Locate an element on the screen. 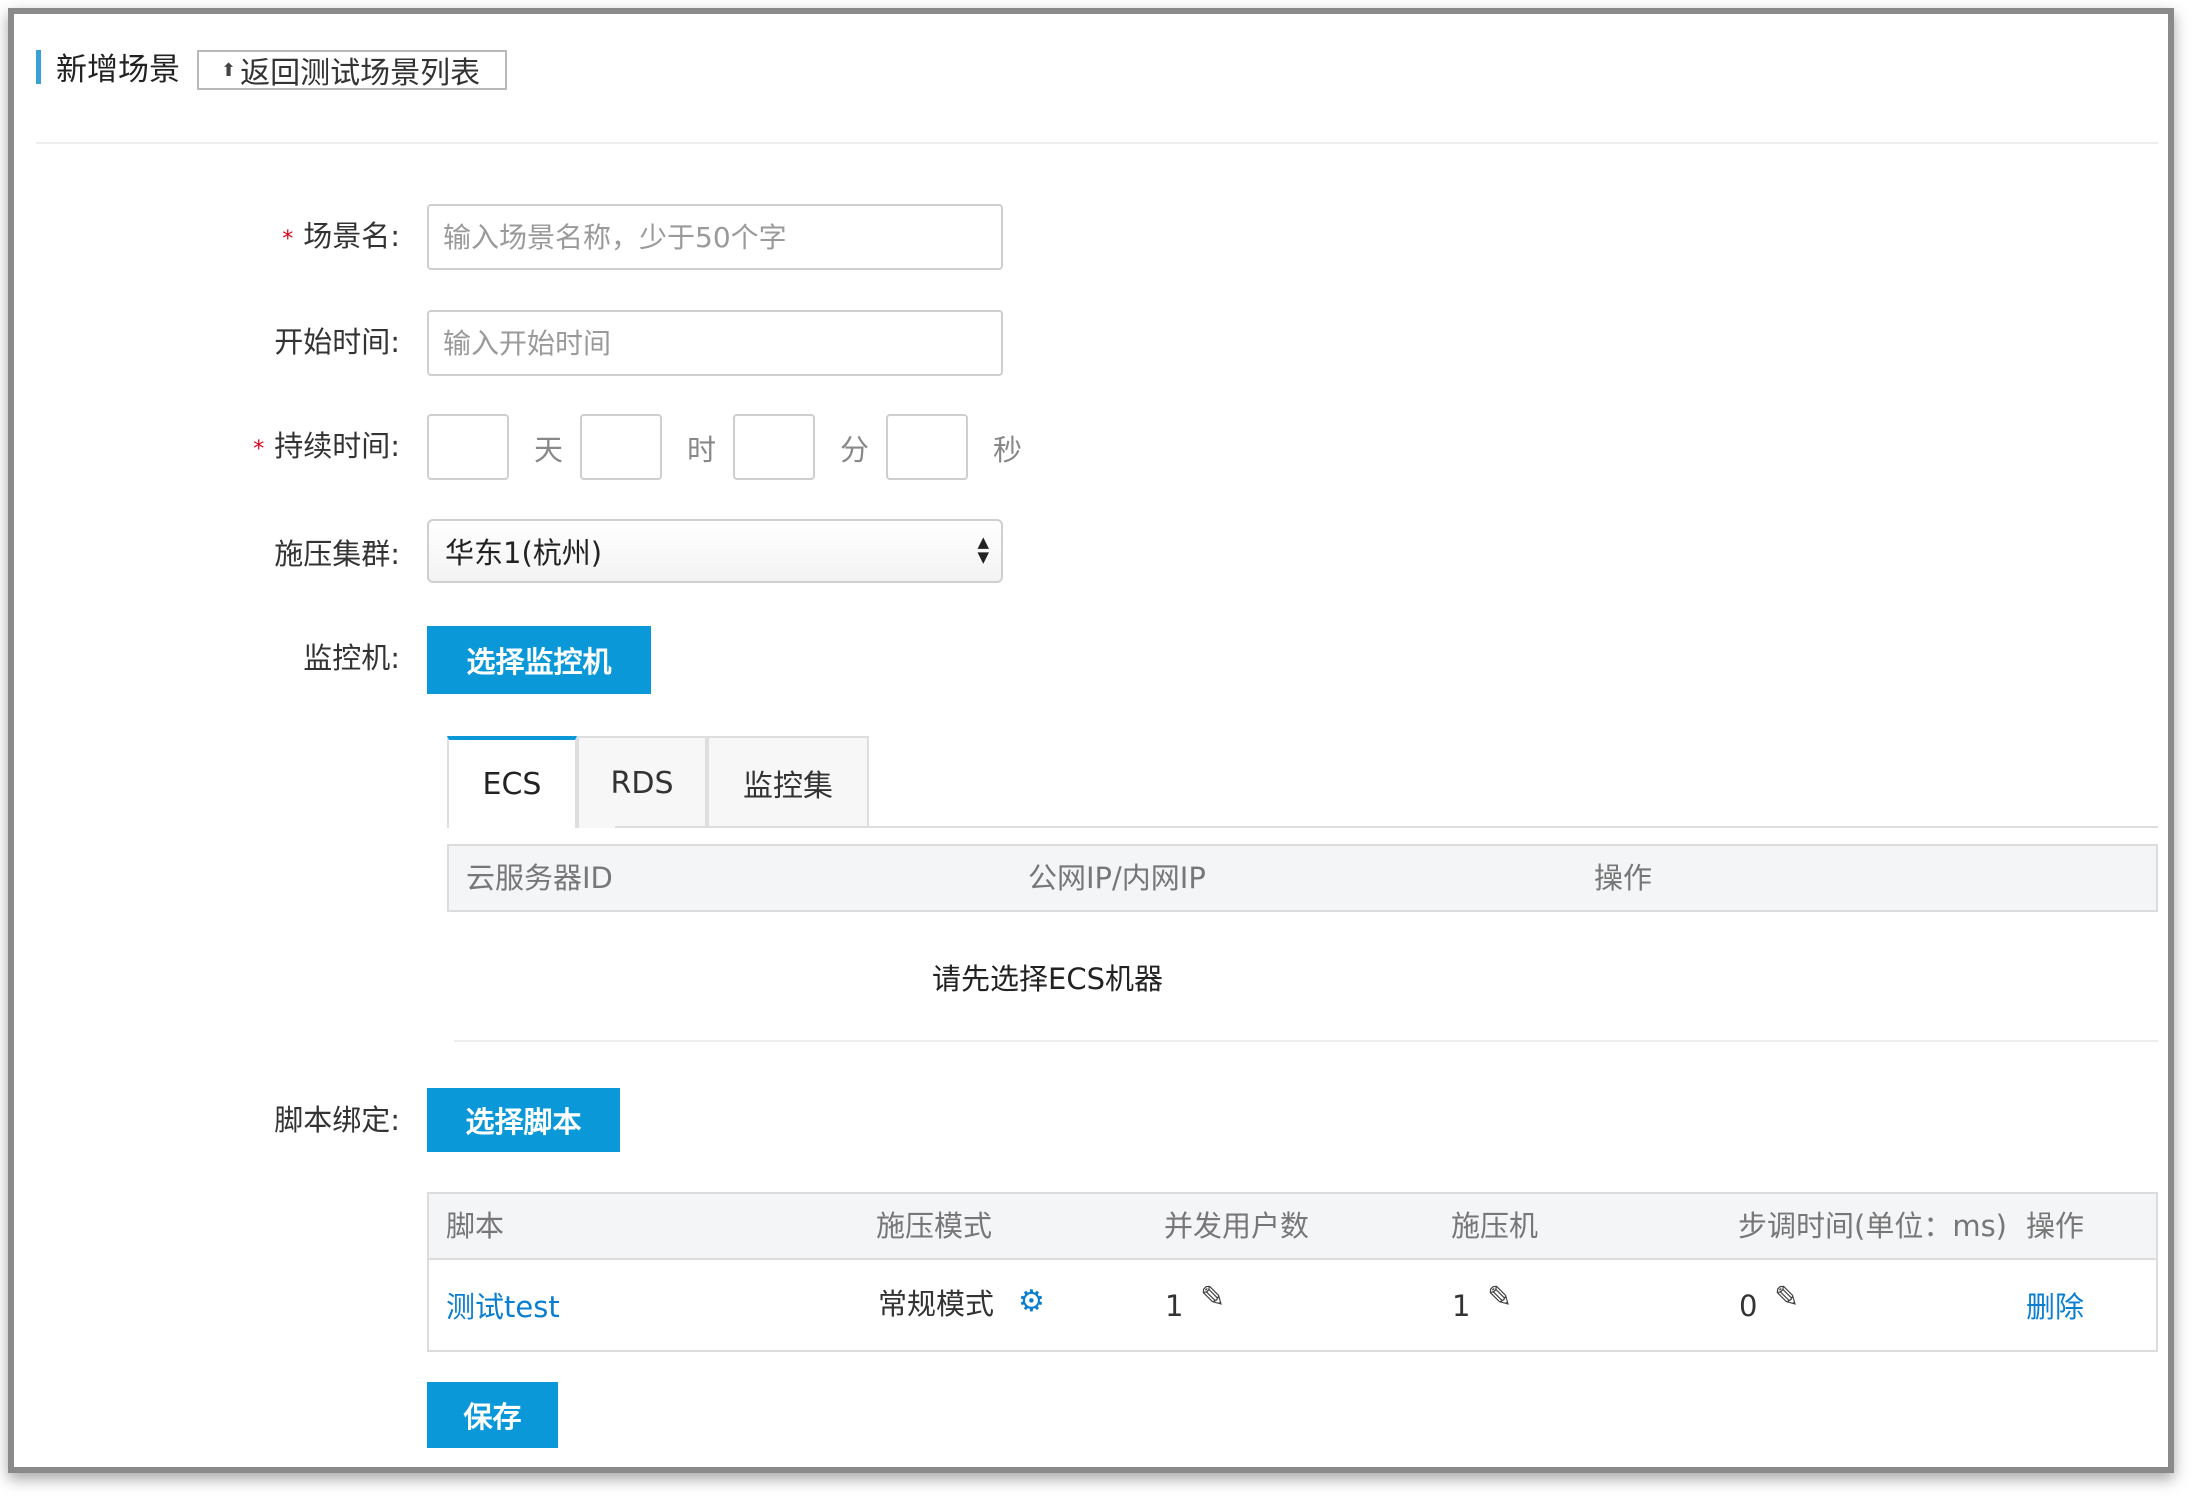 The width and height of the screenshot is (2194, 1501). edit-machines-pencil-icon: ✎ is located at coordinates (1499, 1297).